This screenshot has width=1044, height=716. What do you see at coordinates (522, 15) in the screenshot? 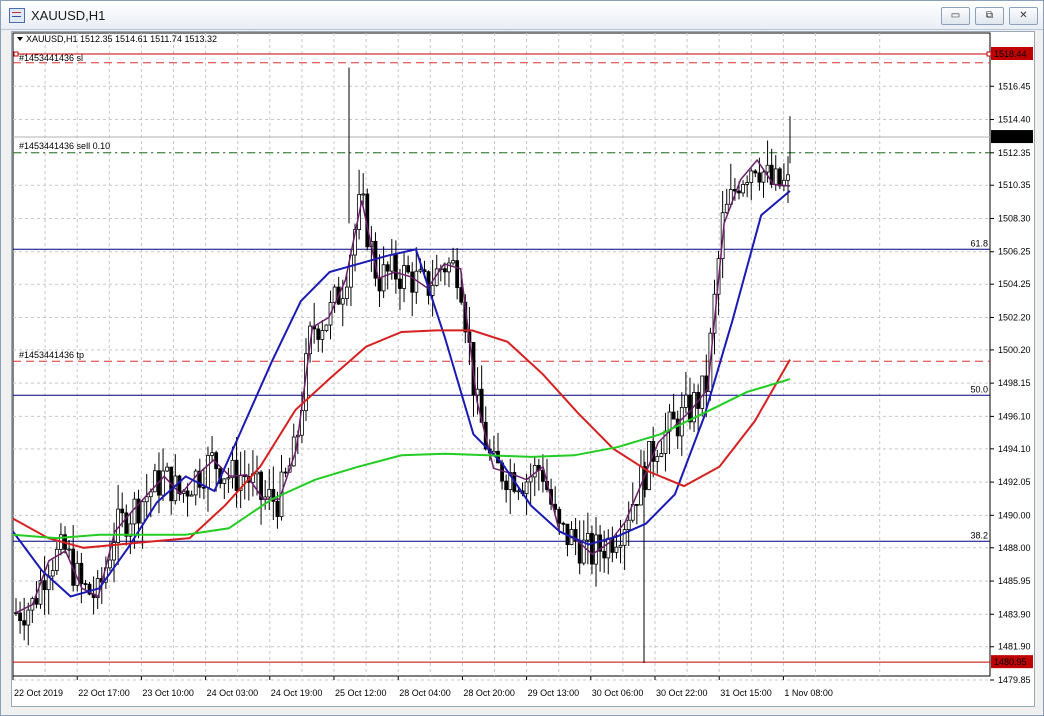
I see `window-titlebar: XAUUSD,H1 ▭ ⧉ ✕` at bounding box center [522, 15].